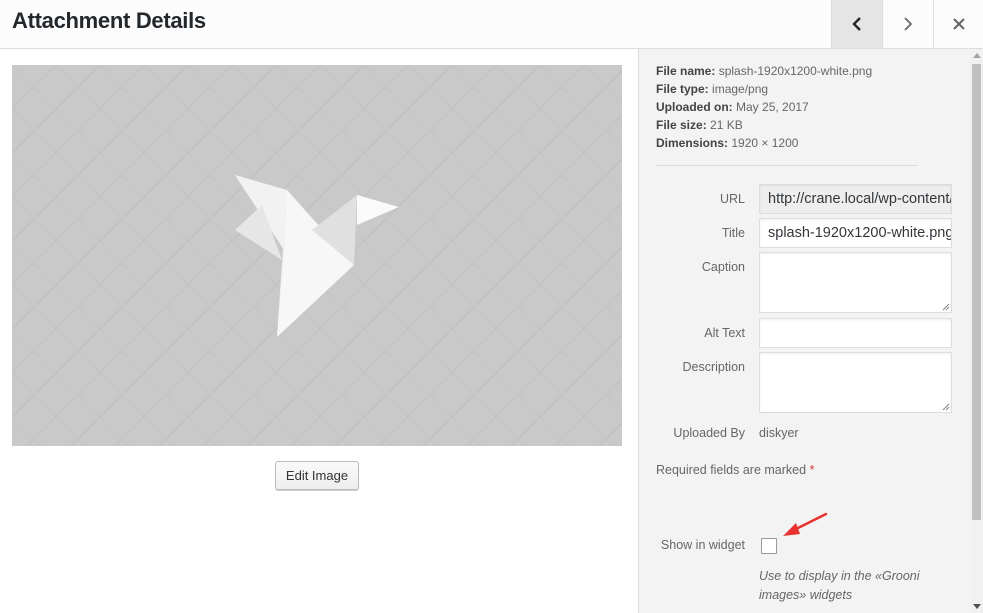 The image size is (983, 613). Describe the element at coordinates (732, 199) in the screenshot. I see `url-label: URL` at that location.